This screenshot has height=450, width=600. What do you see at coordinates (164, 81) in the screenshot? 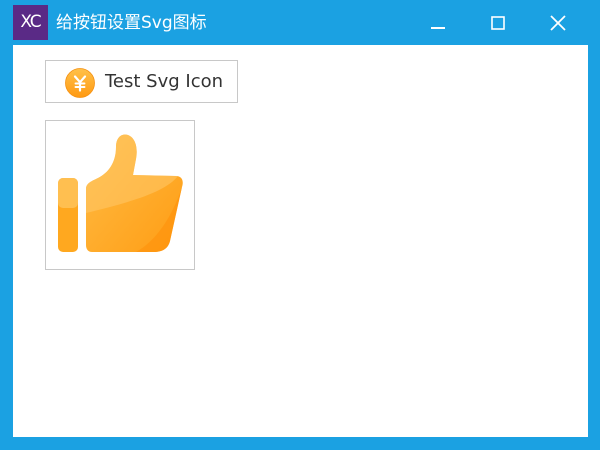
I see `test-button-label: Test Svg Icon` at bounding box center [164, 81].